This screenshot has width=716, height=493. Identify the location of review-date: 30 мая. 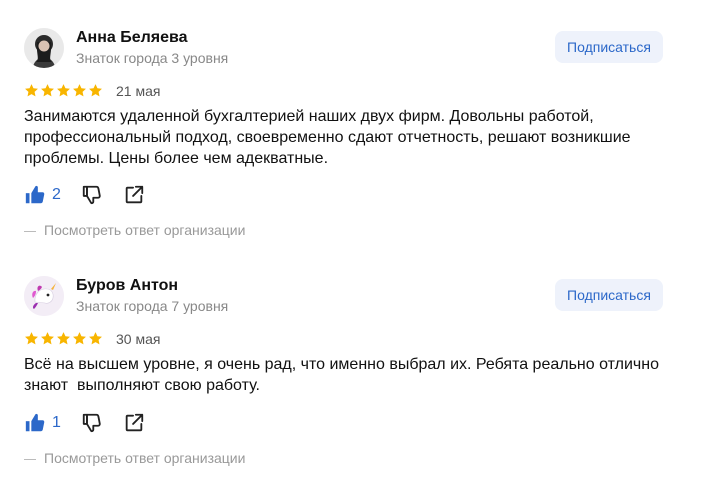
(138, 339).